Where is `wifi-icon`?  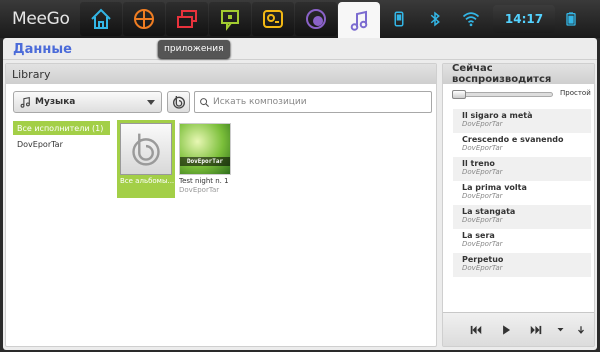 wifi-icon is located at coordinates (471, 19).